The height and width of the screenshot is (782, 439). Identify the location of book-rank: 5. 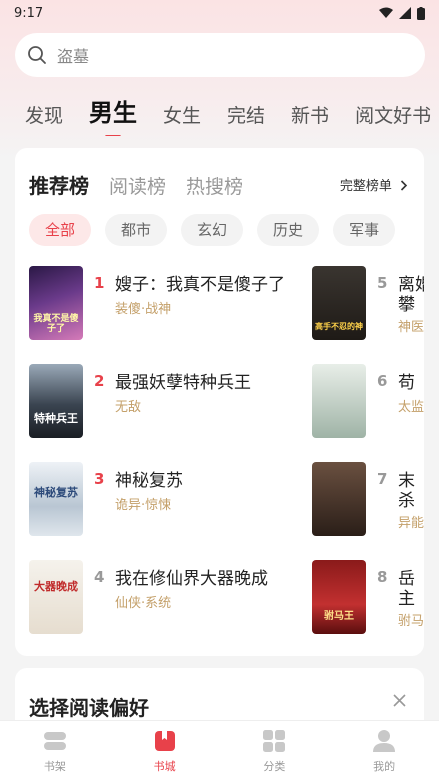
(382, 283).